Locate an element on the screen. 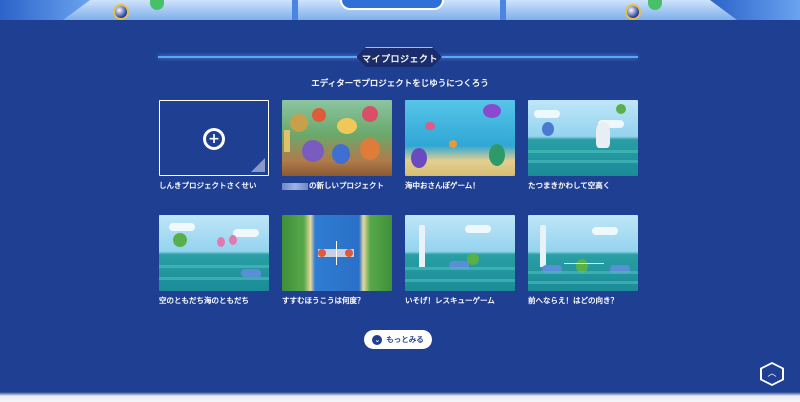 The width and height of the screenshot is (800, 402). project-card: の新しいプロジェクト is located at coordinates (337, 146).